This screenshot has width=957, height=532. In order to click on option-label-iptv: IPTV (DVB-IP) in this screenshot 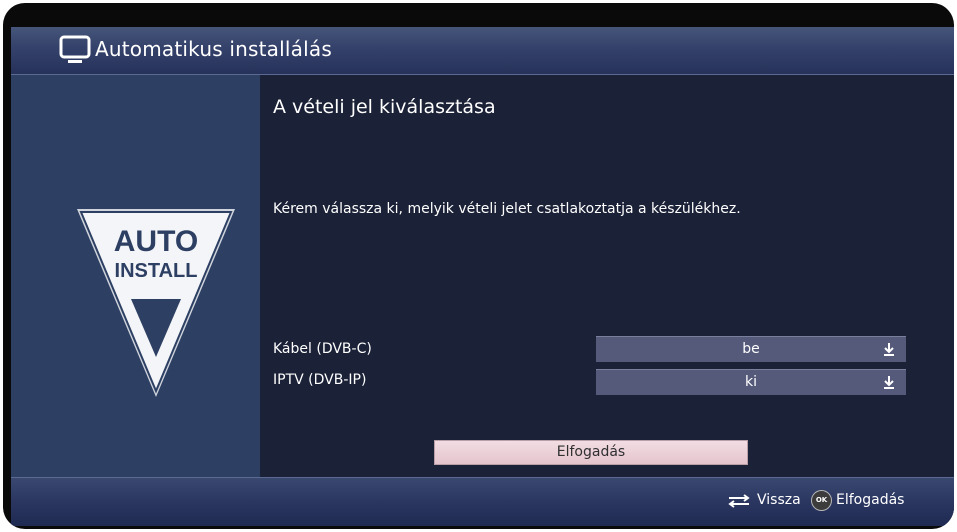, I will do `click(320, 380)`.